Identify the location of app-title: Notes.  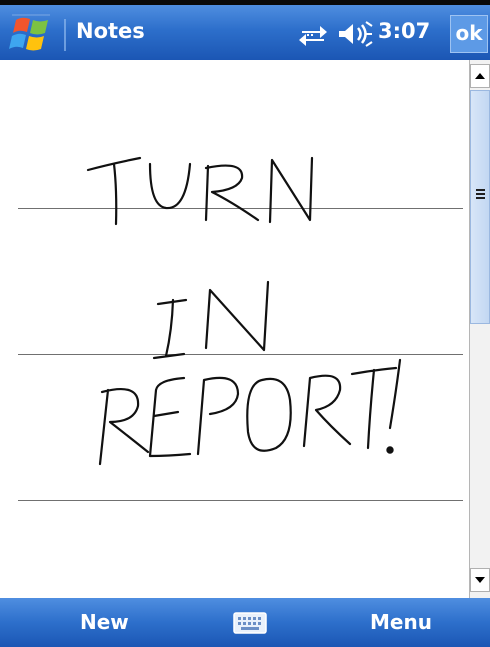
(110, 31).